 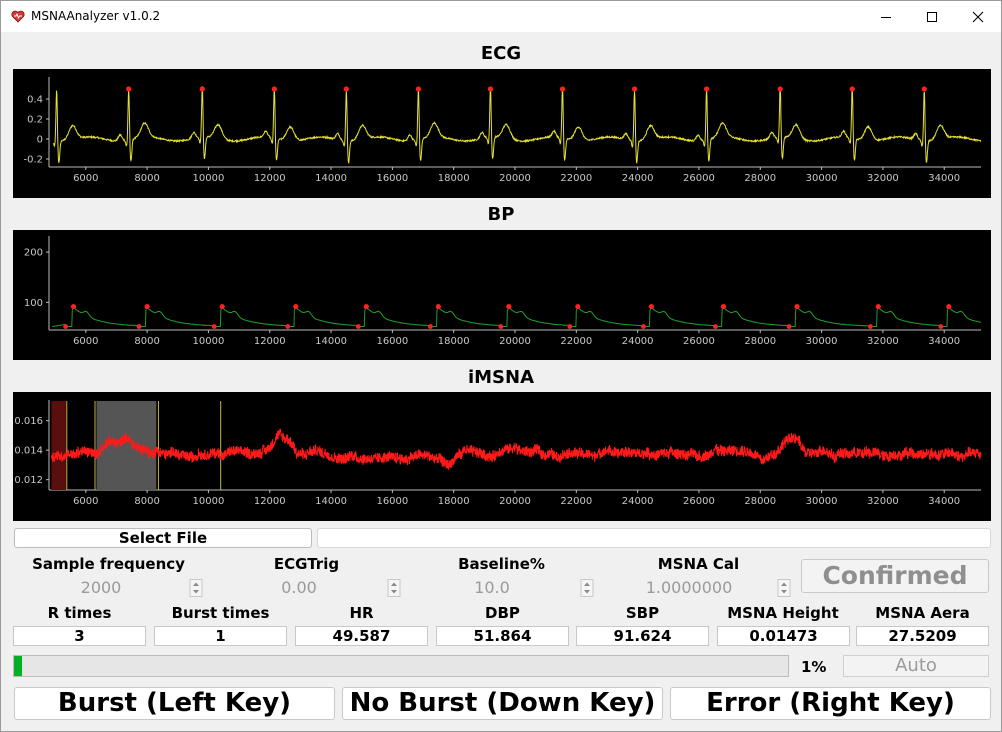 I want to click on x-tick-label: 30000, so click(x=822, y=501).